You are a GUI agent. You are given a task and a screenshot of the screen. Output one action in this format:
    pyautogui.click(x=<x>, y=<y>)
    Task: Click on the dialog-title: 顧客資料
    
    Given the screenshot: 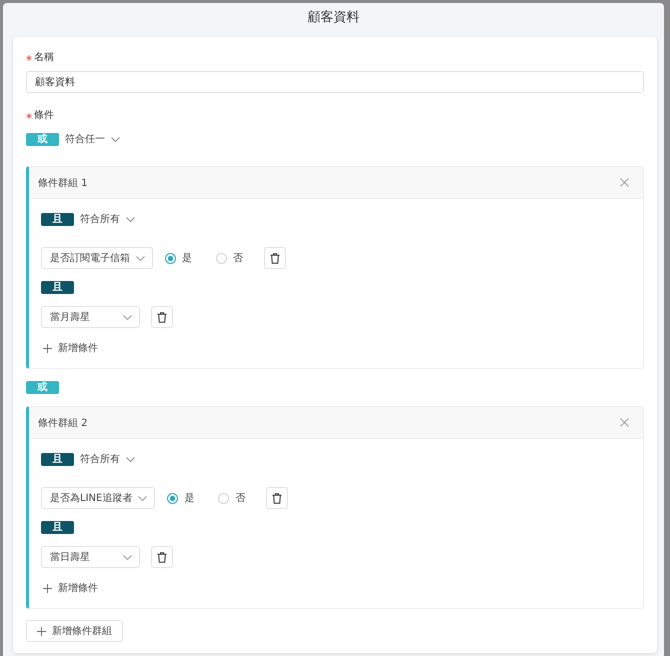 What is the action you would take?
    pyautogui.click(x=333, y=18)
    